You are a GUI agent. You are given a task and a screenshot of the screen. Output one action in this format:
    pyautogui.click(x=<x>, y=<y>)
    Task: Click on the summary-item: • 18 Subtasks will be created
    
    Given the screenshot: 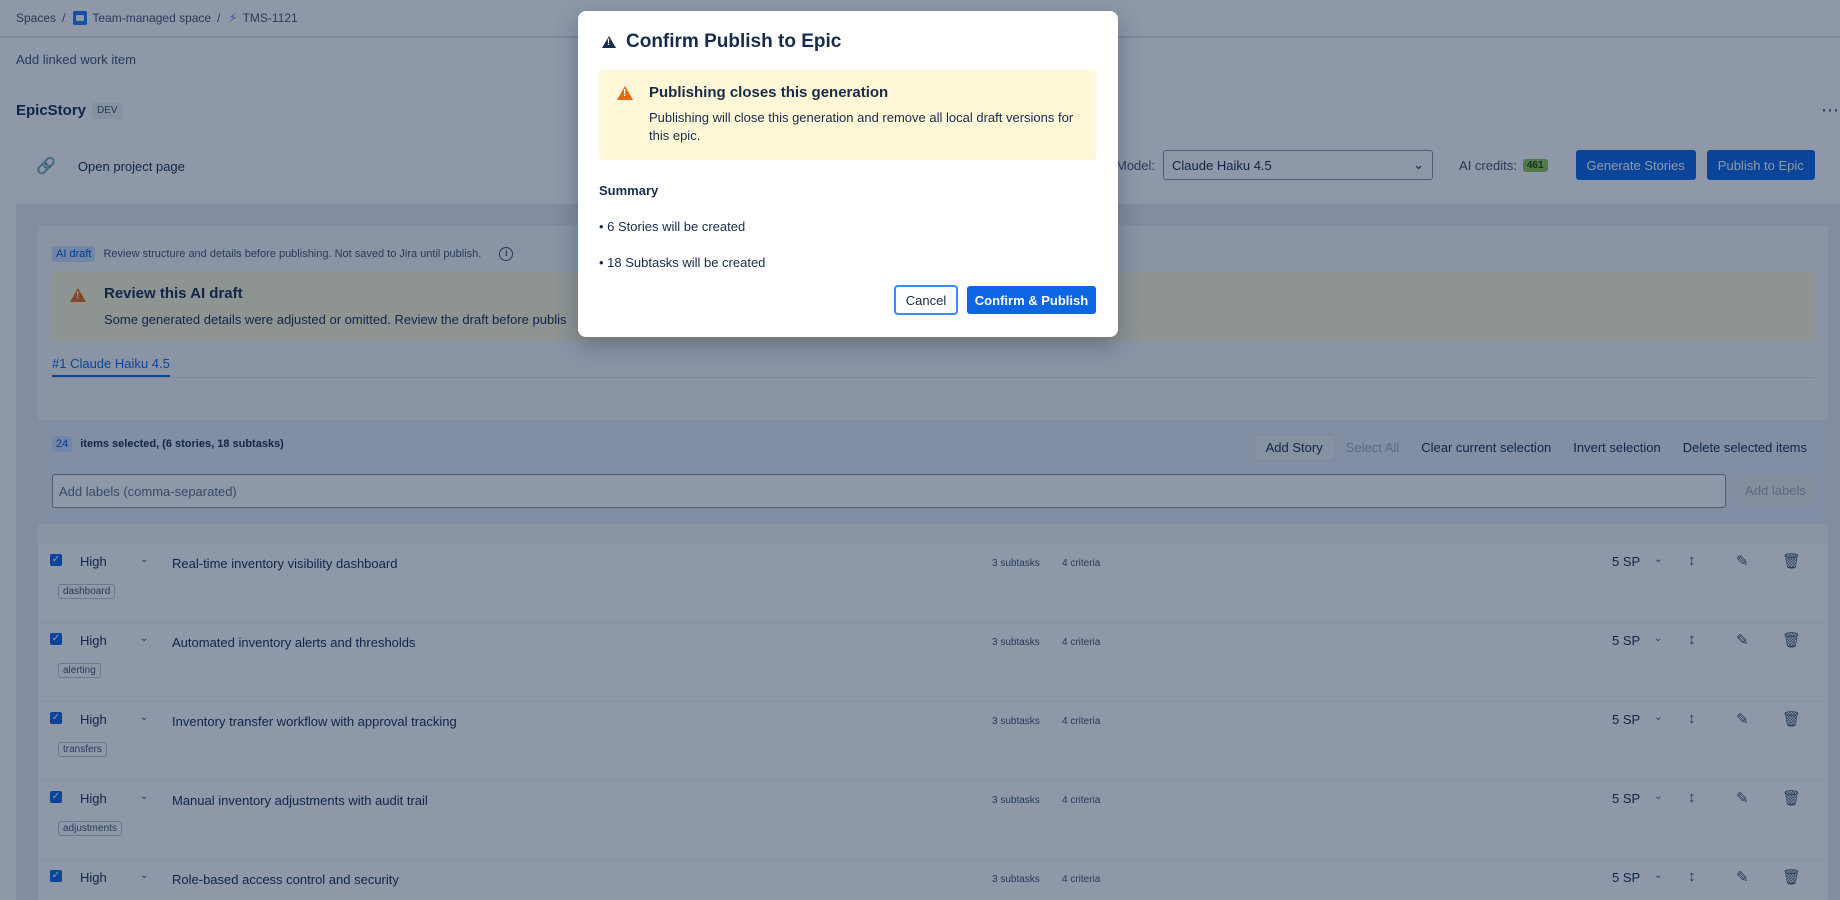 What is the action you would take?
    pyautogui.click(x=682, y=262)
    